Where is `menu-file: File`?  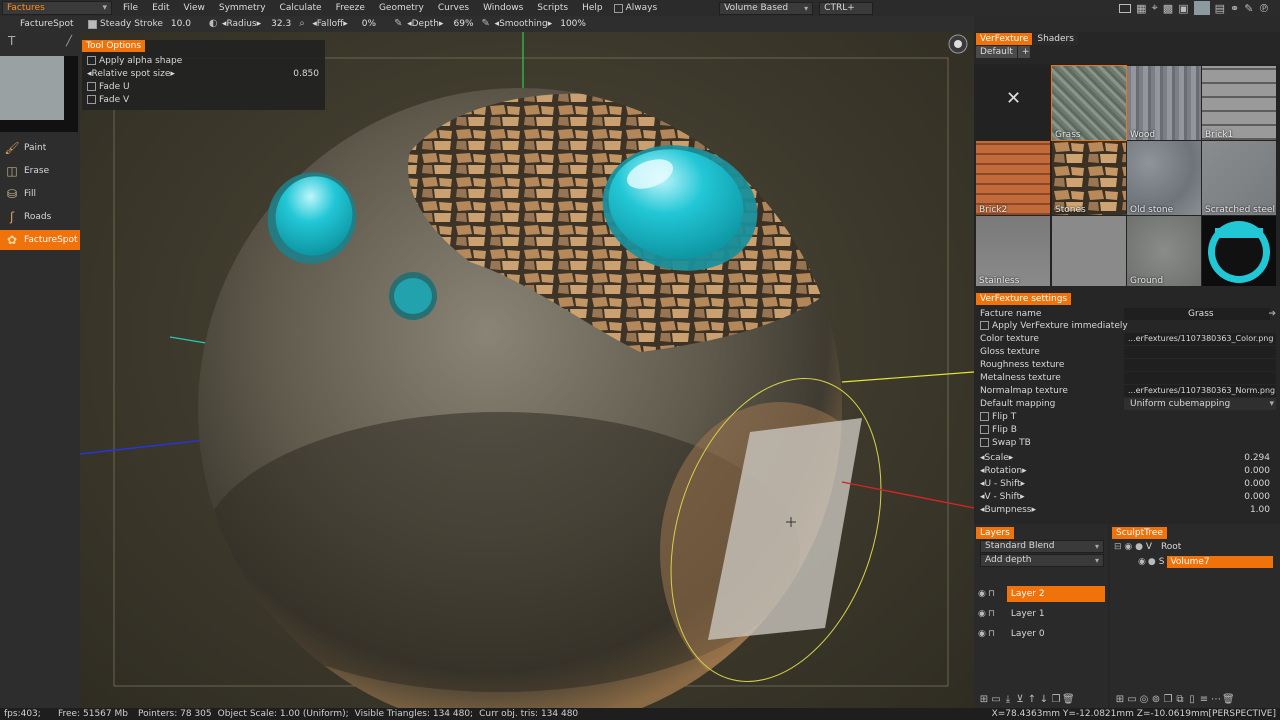 menu-file: File is located at coordinates (130, 8).